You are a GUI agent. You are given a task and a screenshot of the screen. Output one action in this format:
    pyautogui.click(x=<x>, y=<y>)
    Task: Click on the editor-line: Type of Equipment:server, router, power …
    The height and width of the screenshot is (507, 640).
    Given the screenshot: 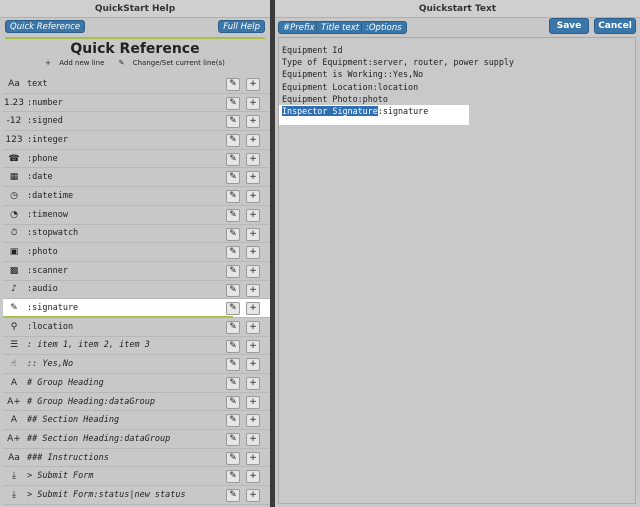 What is the action you would take?
    pyautogui.click(x=457, y=62)
    